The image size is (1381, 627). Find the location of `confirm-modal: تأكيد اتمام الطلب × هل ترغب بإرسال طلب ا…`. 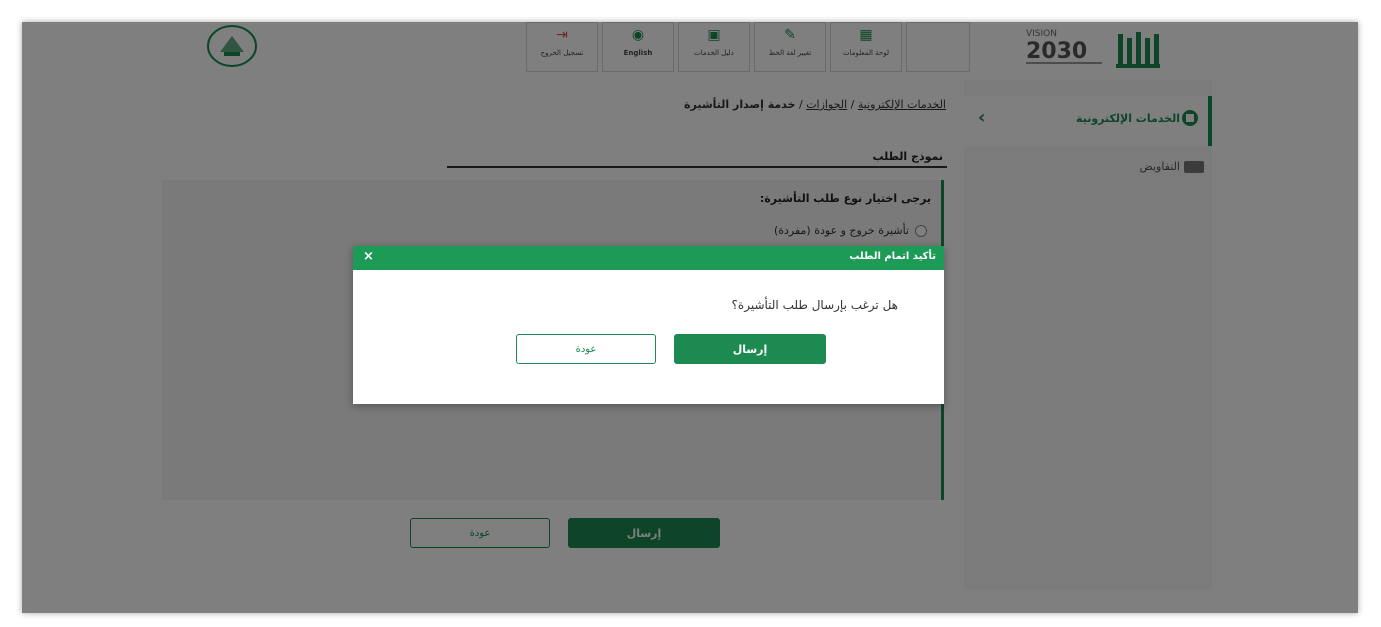

confirm-modal: تأكيد اتمام الطلب × هل ترغب بإرسال طلب ا… is located at coordinates (648, 325).